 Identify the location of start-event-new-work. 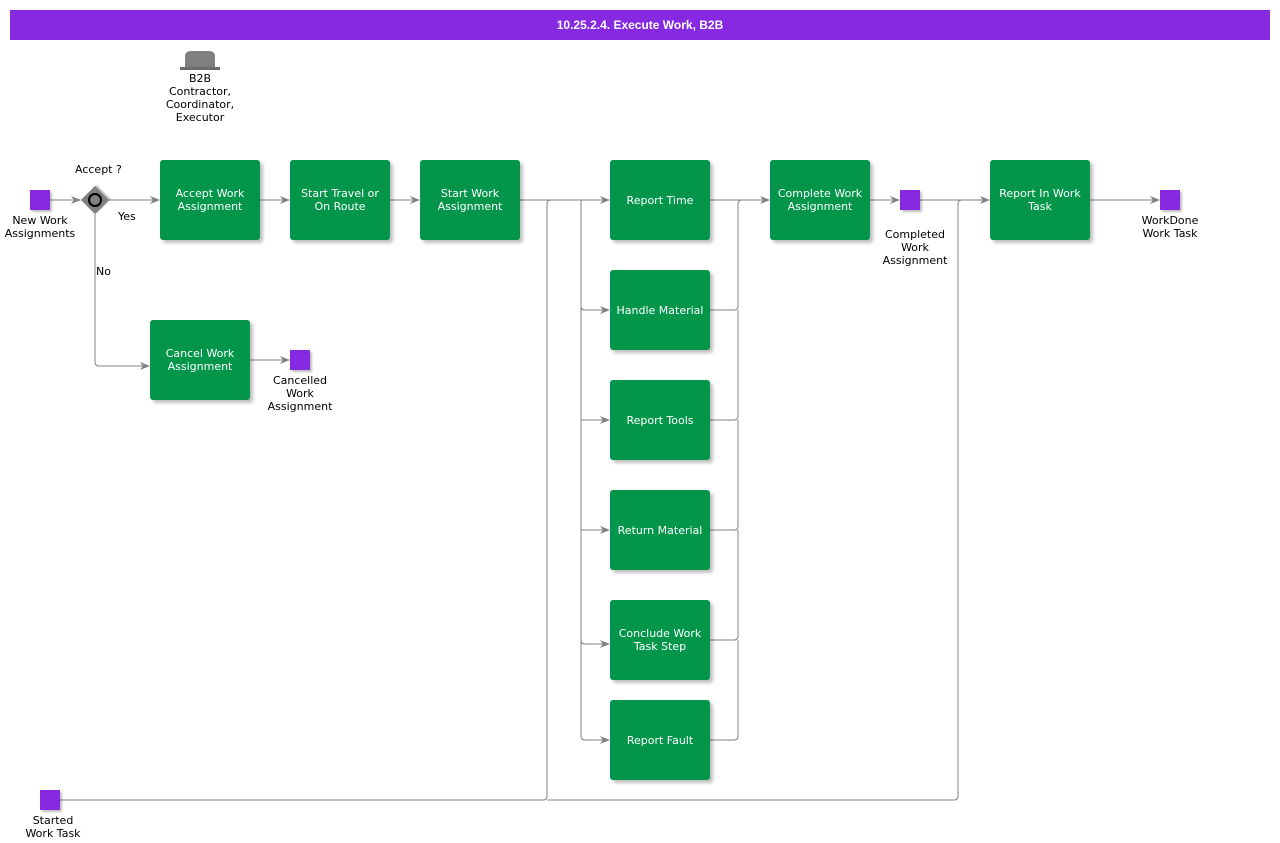
(40, 200).